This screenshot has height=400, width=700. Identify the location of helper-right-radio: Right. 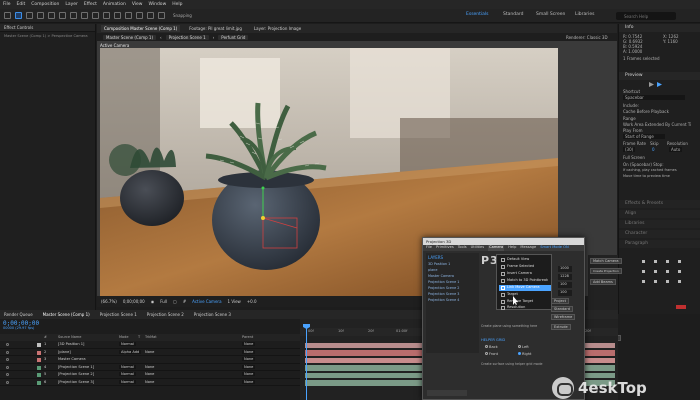
(524, 354).